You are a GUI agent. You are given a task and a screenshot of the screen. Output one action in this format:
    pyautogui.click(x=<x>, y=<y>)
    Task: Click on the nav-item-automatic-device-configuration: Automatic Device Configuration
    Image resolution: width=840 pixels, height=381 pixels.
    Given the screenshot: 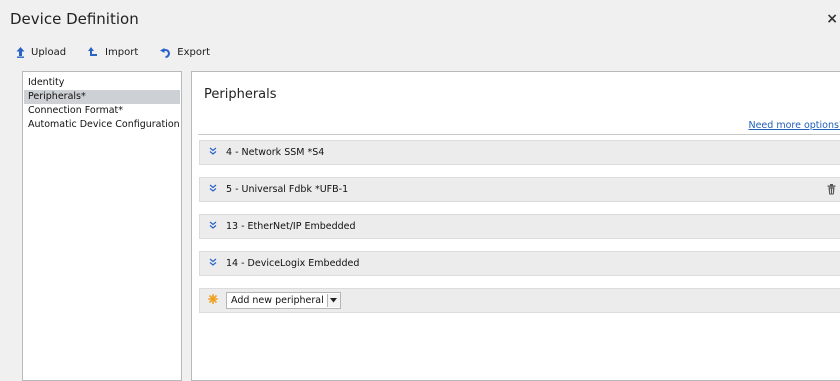 What is the action you would take?
    pyautogui.click(x=102, y=125)
    